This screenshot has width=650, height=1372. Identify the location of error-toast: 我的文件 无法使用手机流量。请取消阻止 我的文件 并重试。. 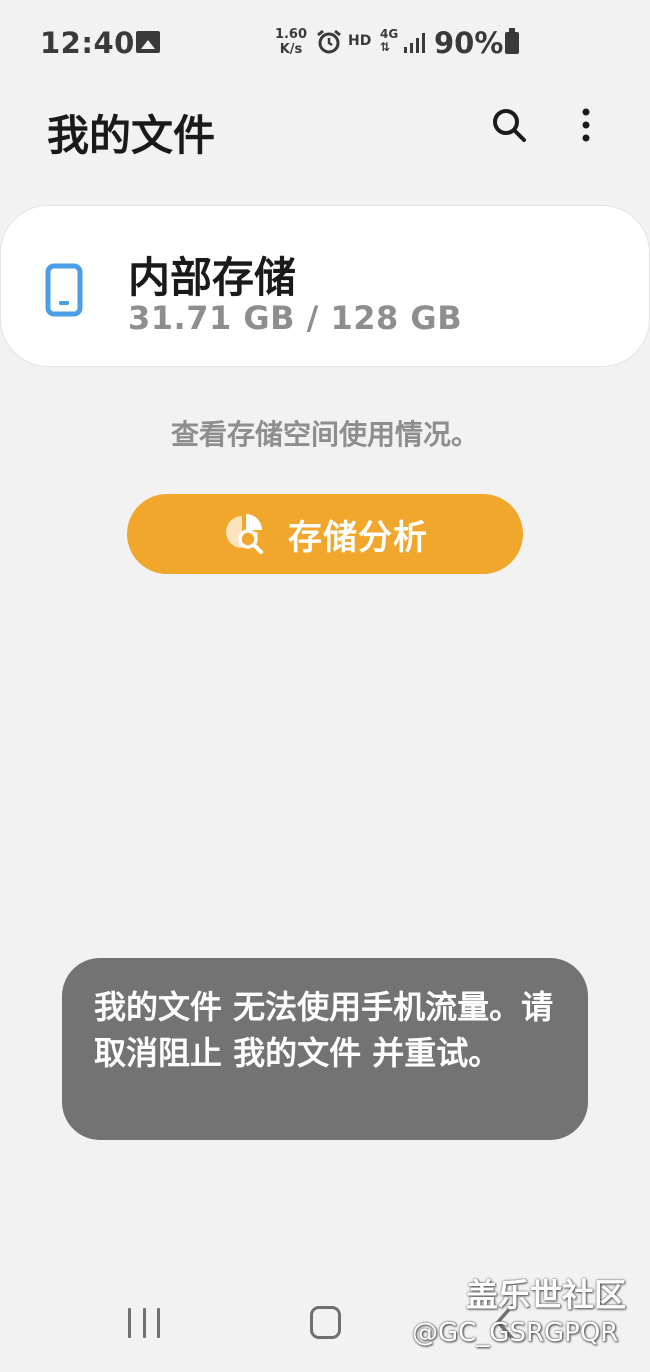
(325, 1049).